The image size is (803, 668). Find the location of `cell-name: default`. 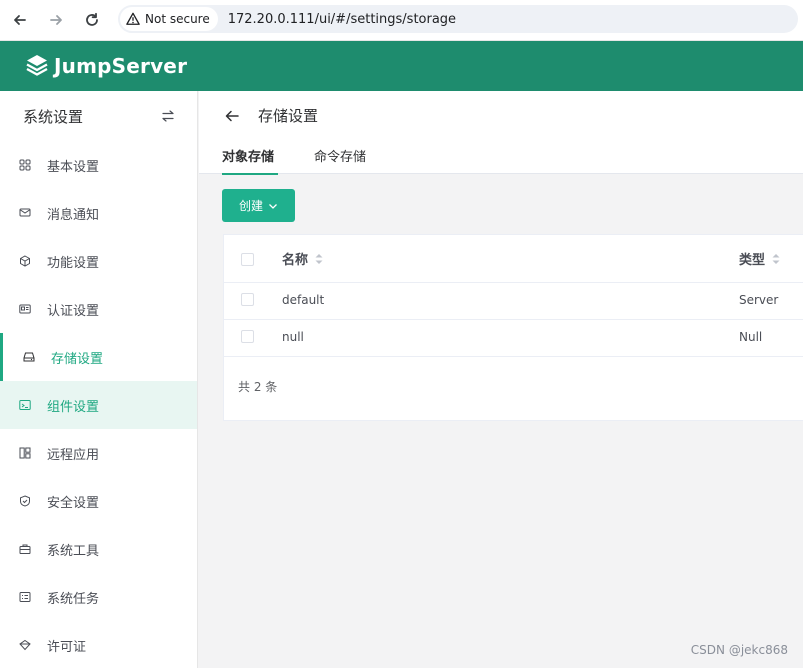

cell-name: default is located at coordinates (303, 300).